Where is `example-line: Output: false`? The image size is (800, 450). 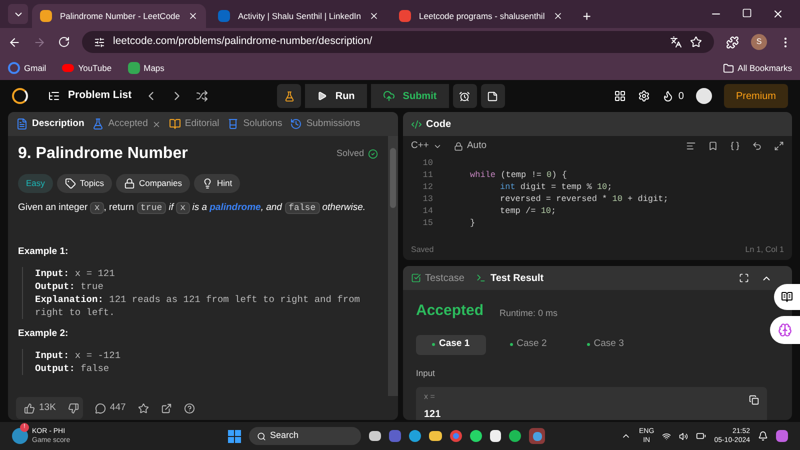 example-line: Output: false is located at coordinates (72, 369).